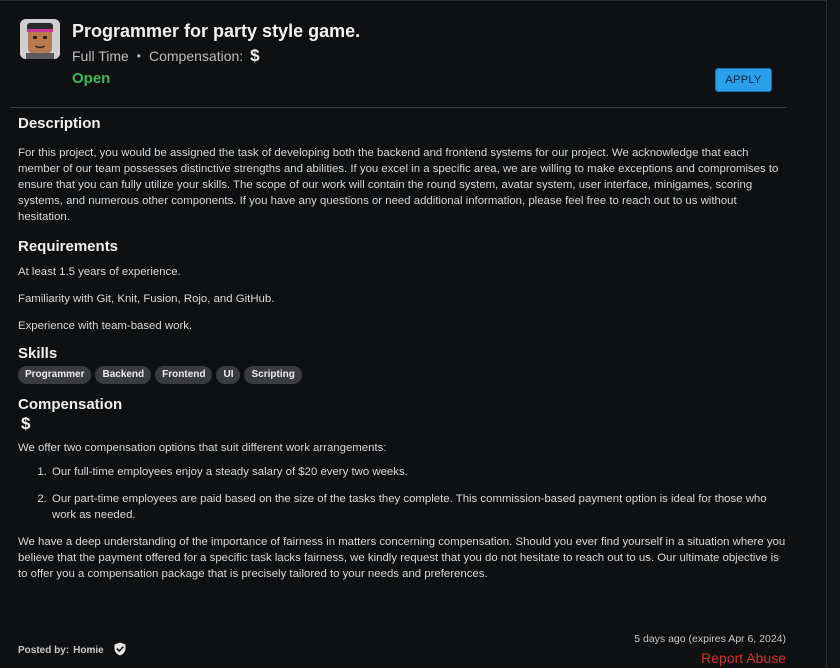 Image resolution: width=840 pixels, height=668 pixels. Describe the element at coordinates (402, 375) in the screenshot. I see `skill-tags: Programmer Backend Frontend UI Scripting` at that location.